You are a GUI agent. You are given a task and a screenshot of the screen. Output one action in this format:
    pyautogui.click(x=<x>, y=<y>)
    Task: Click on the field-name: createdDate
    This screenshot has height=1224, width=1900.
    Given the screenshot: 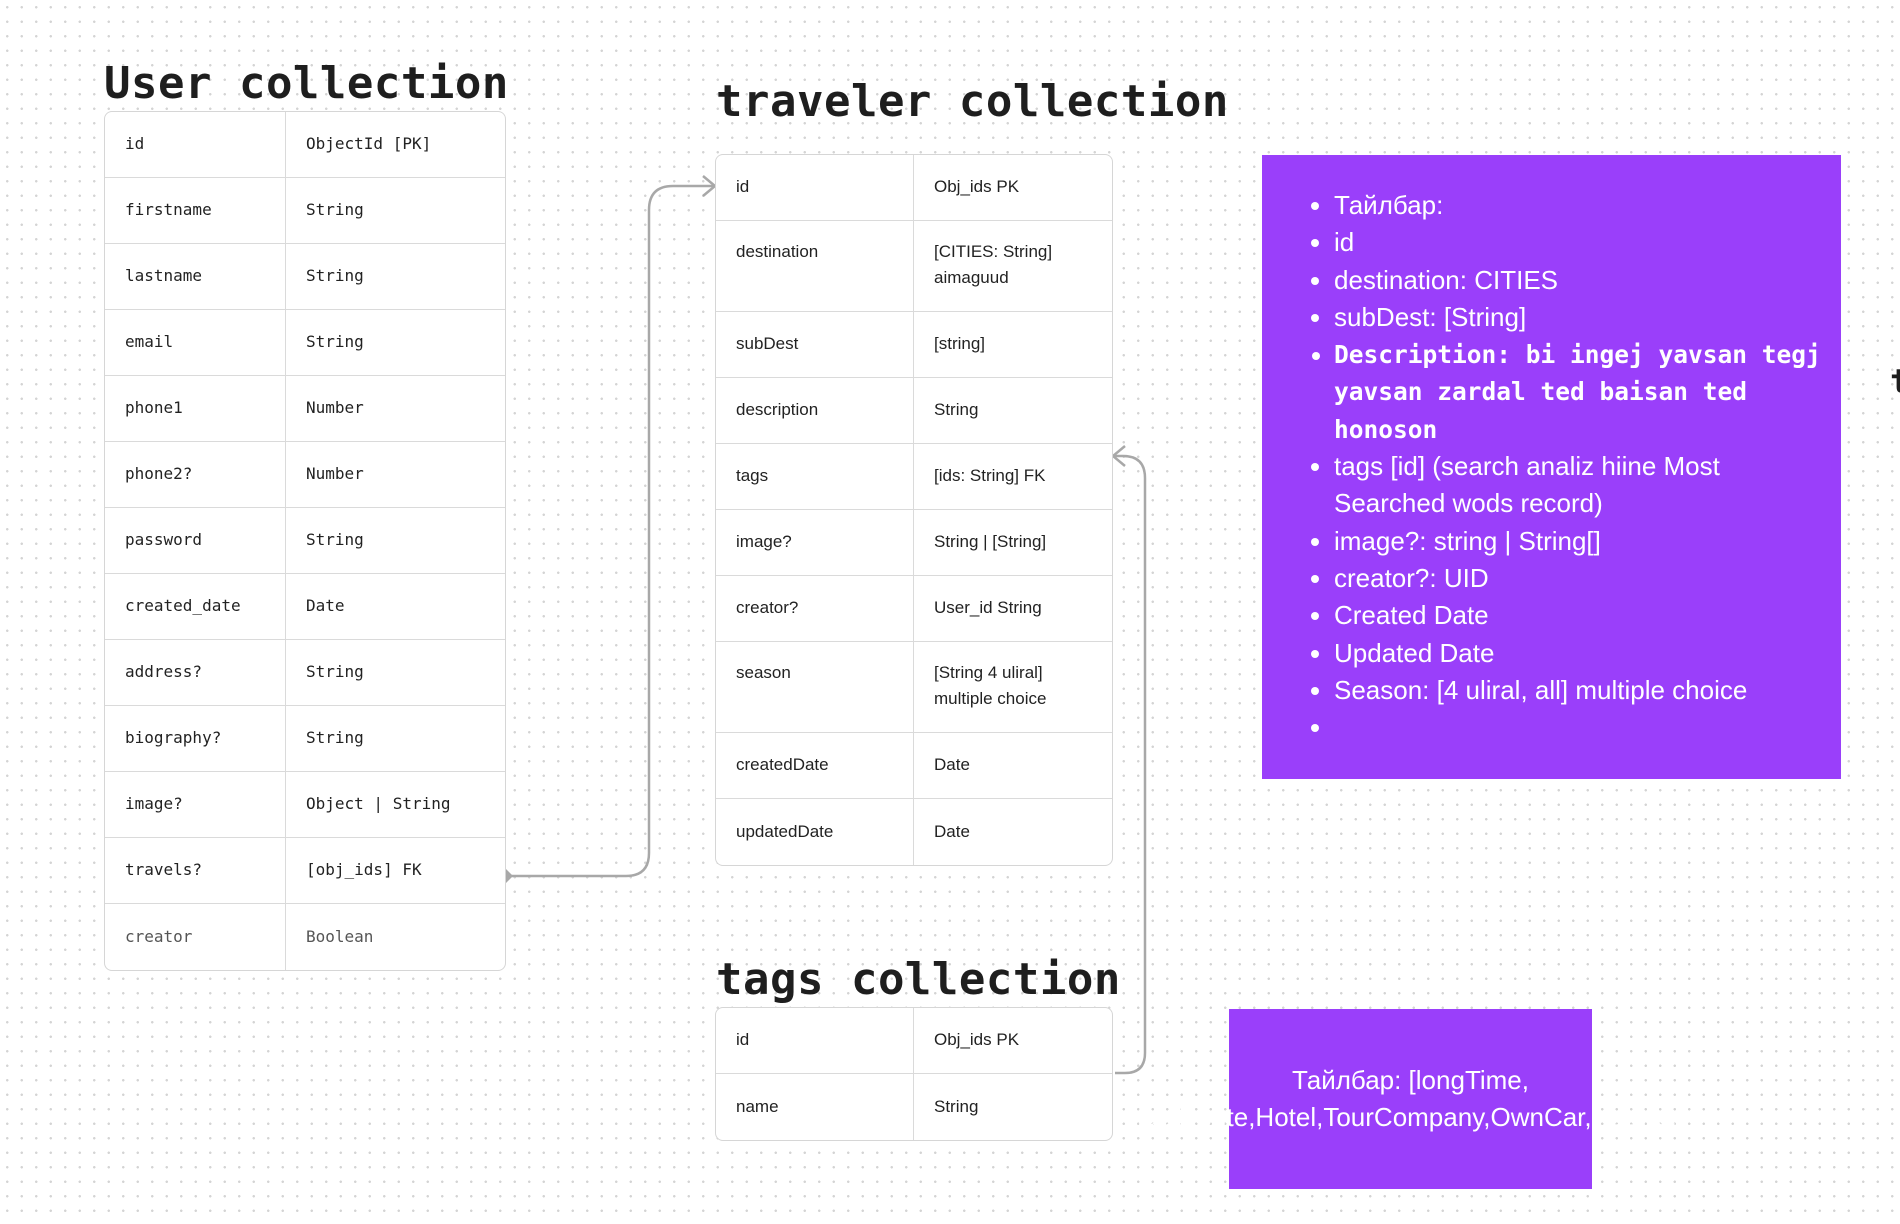 What is the action you would take?
    pyautogui.click(x=815, y=765)
    